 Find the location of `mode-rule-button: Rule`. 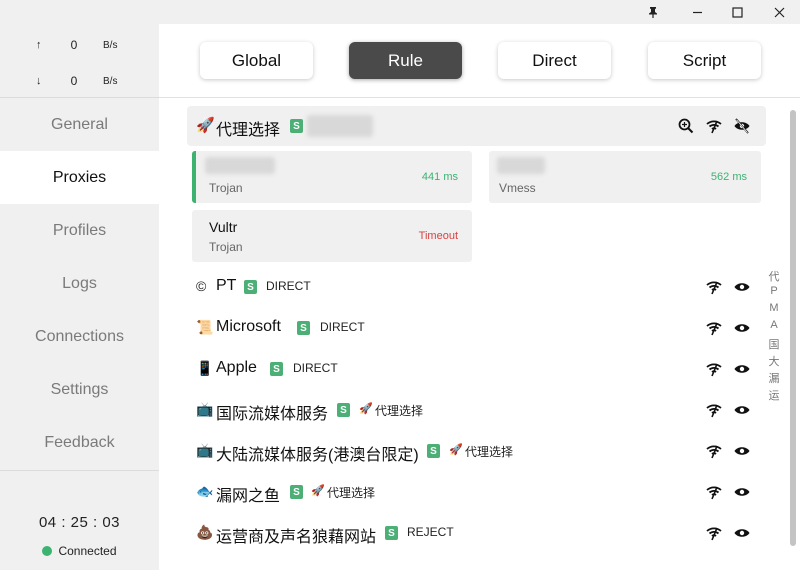

mode-rule-button: Rule is located at coordinates (405, 60).